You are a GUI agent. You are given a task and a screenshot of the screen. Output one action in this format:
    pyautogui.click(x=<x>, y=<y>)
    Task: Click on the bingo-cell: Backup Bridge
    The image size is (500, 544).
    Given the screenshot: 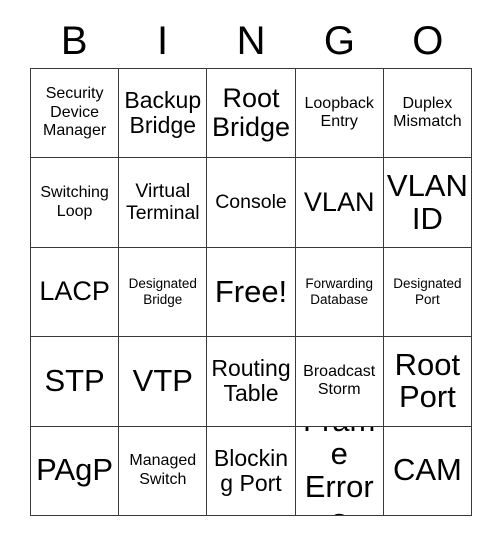 What is the action you would take?
    pyautogui.click(x=163, y=114)
    